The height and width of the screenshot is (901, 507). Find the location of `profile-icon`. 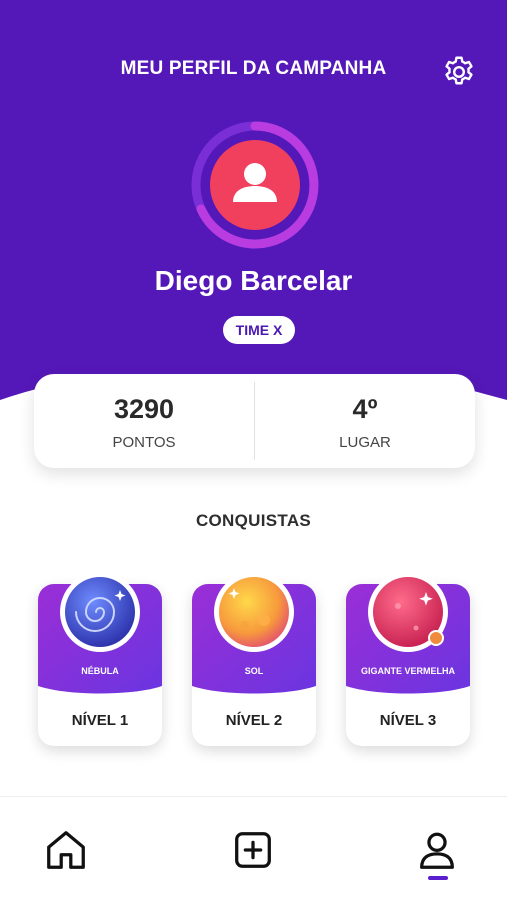

profile-icon is located at coordinates (437, 850).